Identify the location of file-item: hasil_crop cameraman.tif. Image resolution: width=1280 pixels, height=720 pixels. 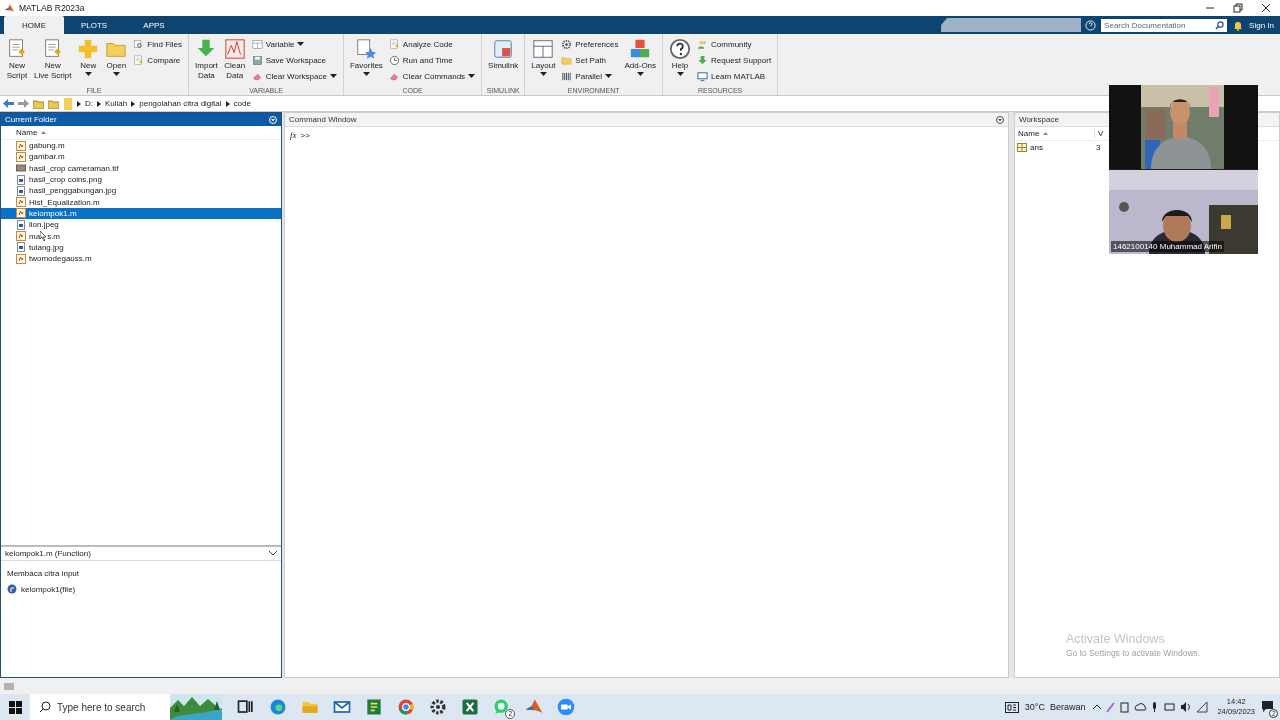
(141, 168).